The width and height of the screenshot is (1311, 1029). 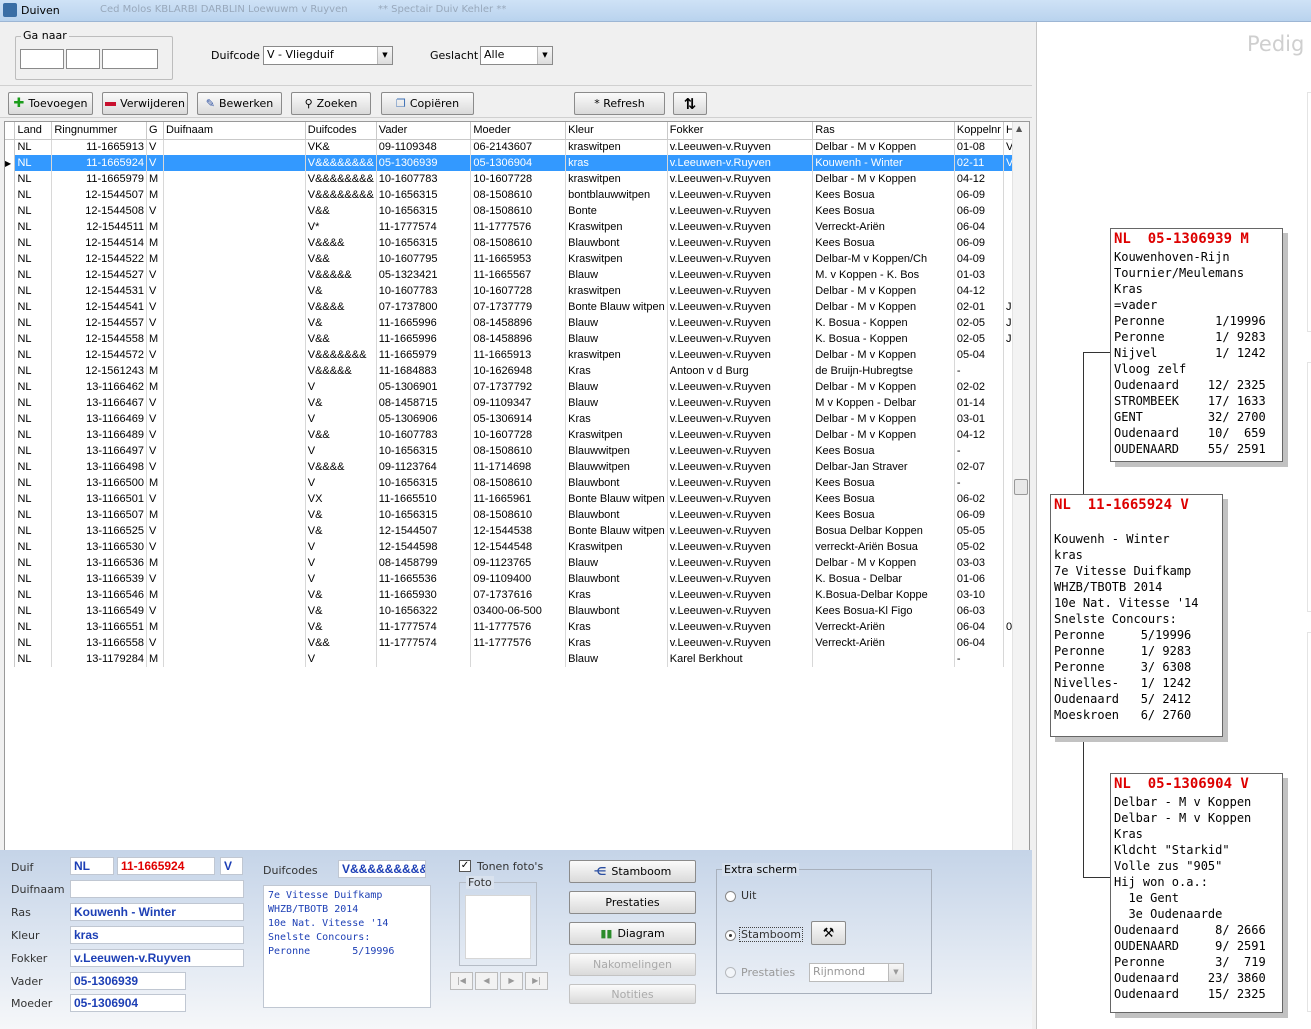 What do you see at coordinates (99, 547) in the screenshot?
I see `table-cell: 13-1166530` at bounding box center [99, 547].